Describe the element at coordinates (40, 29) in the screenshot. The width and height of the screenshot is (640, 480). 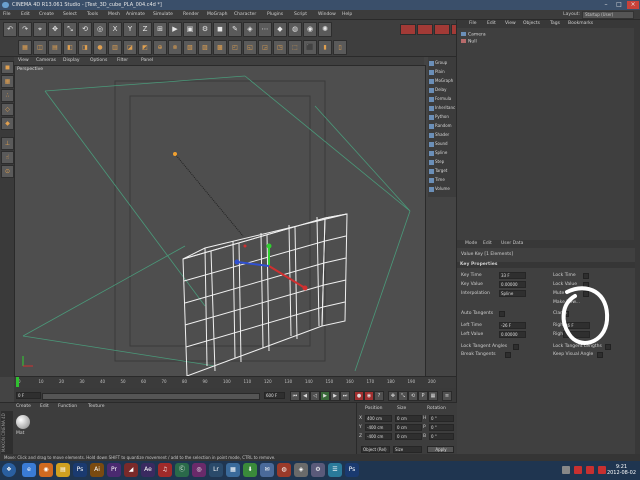
I see `select-icon: ⌖` at that location.